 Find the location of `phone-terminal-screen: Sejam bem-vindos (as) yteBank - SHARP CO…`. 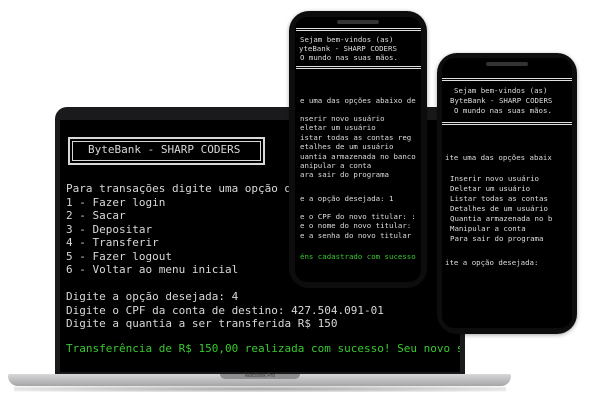

phone-terminal-screen: Sejam bem-vindos (as) yteBank - SHARP CO… is located at coordinates (358, 149).